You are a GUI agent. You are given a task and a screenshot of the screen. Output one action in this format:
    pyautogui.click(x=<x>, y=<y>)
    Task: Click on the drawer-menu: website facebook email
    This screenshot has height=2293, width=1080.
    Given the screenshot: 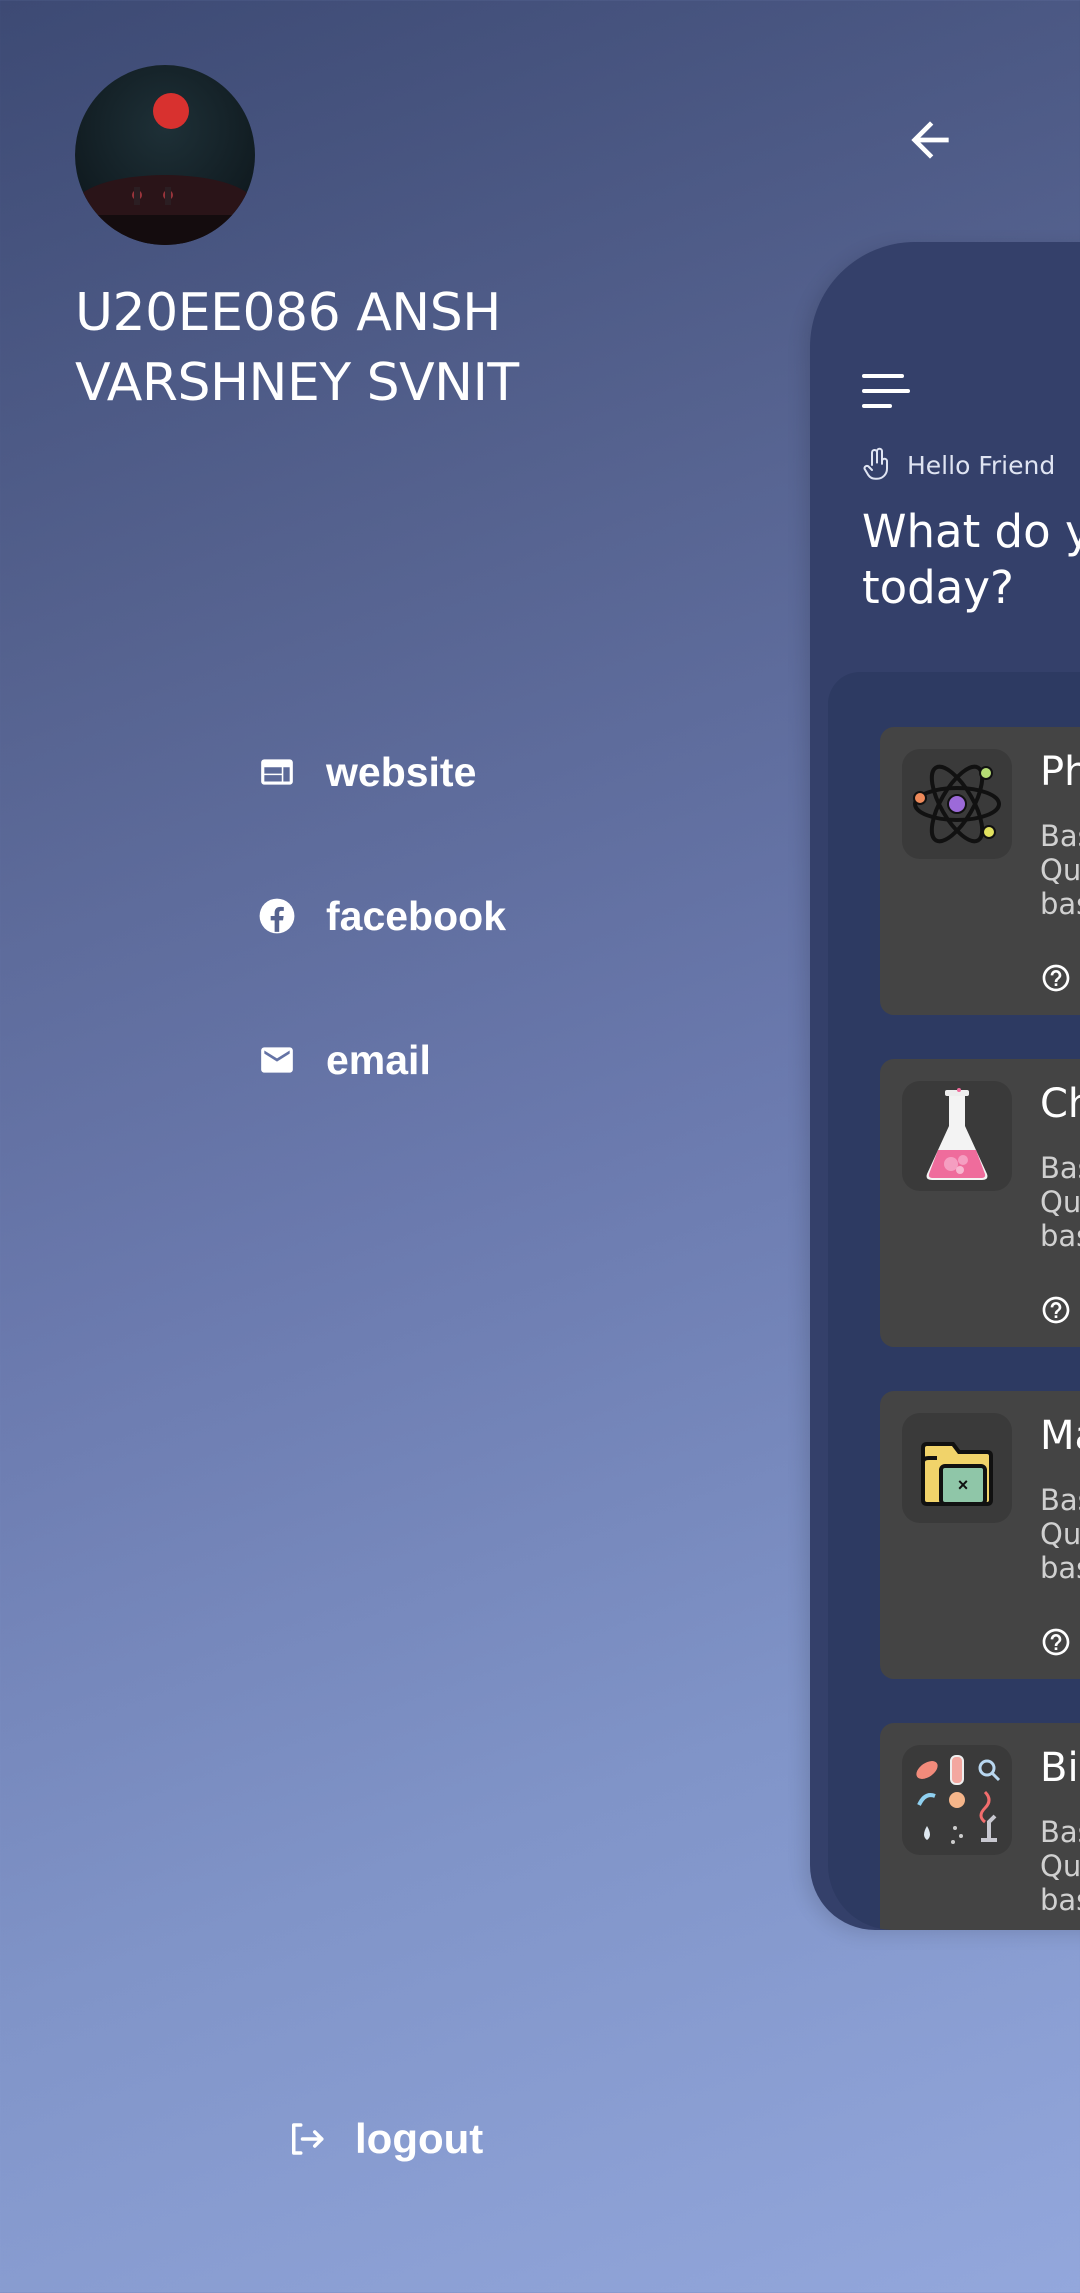 What is the action you would take?
    pyautogui.click(x=382, y=916)
    